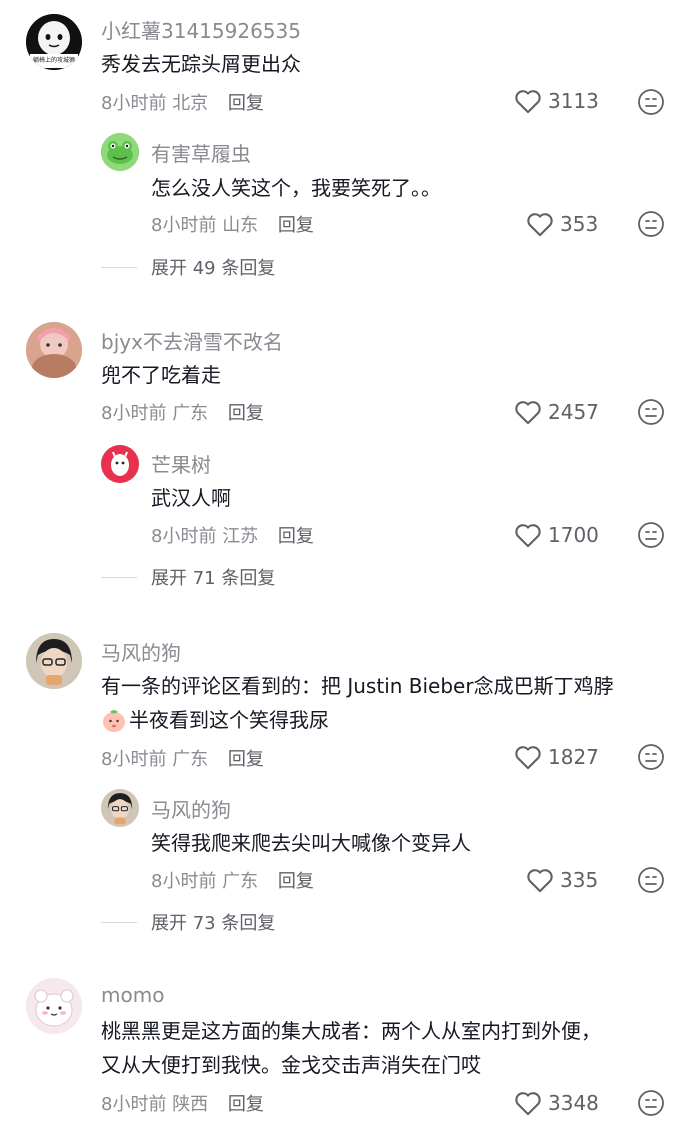 The width and height of the screenshot is (690, 1136). Describe the element at coordinates (191, 498) in the screenshot. I see `reply-text: 武汉人啊` at that location.